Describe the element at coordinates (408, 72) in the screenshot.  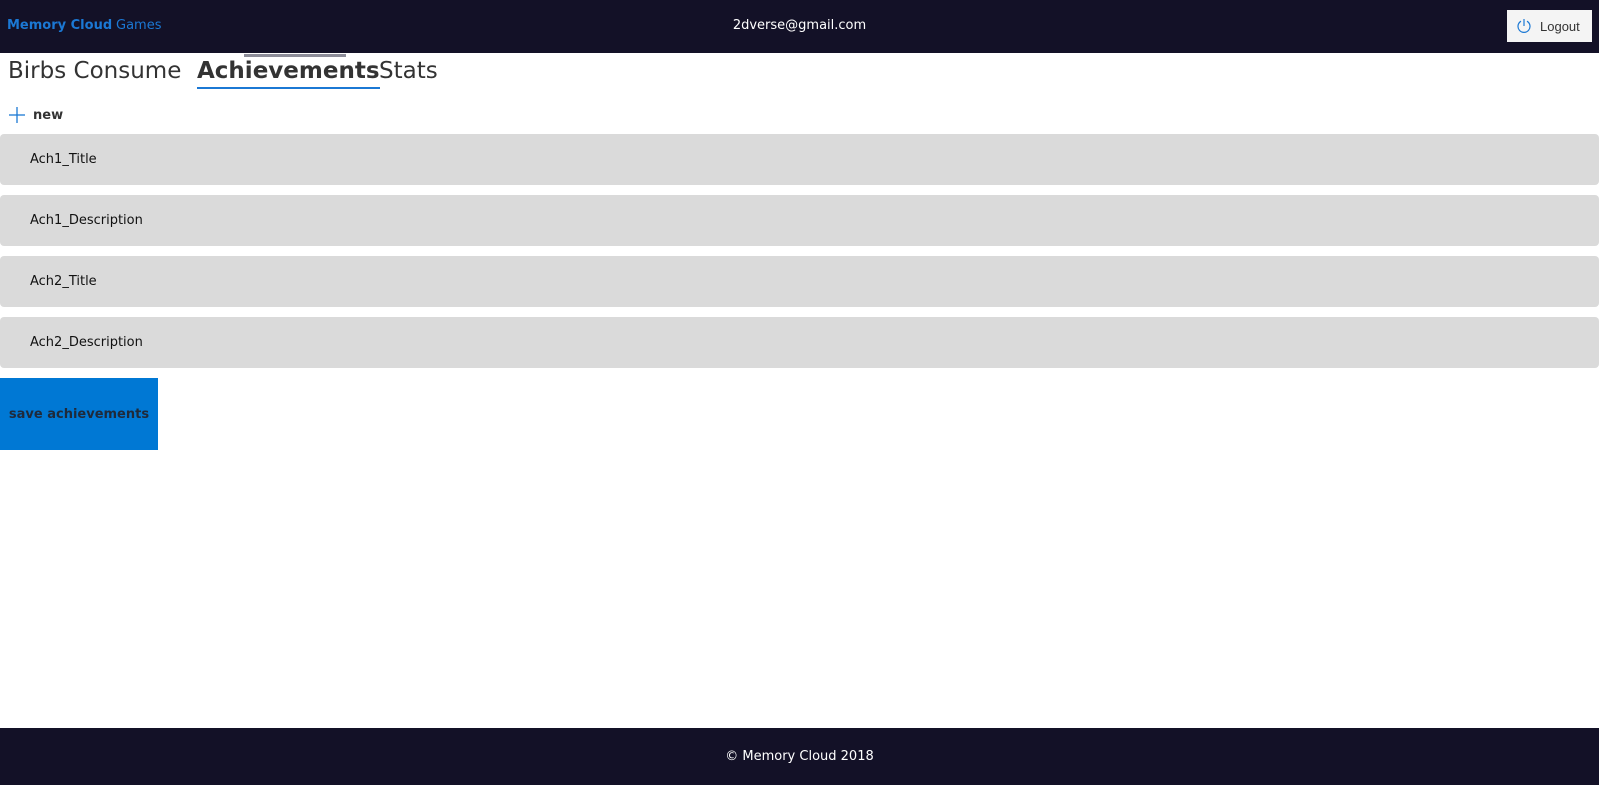
I see `tab-stats: Stats` at that location.